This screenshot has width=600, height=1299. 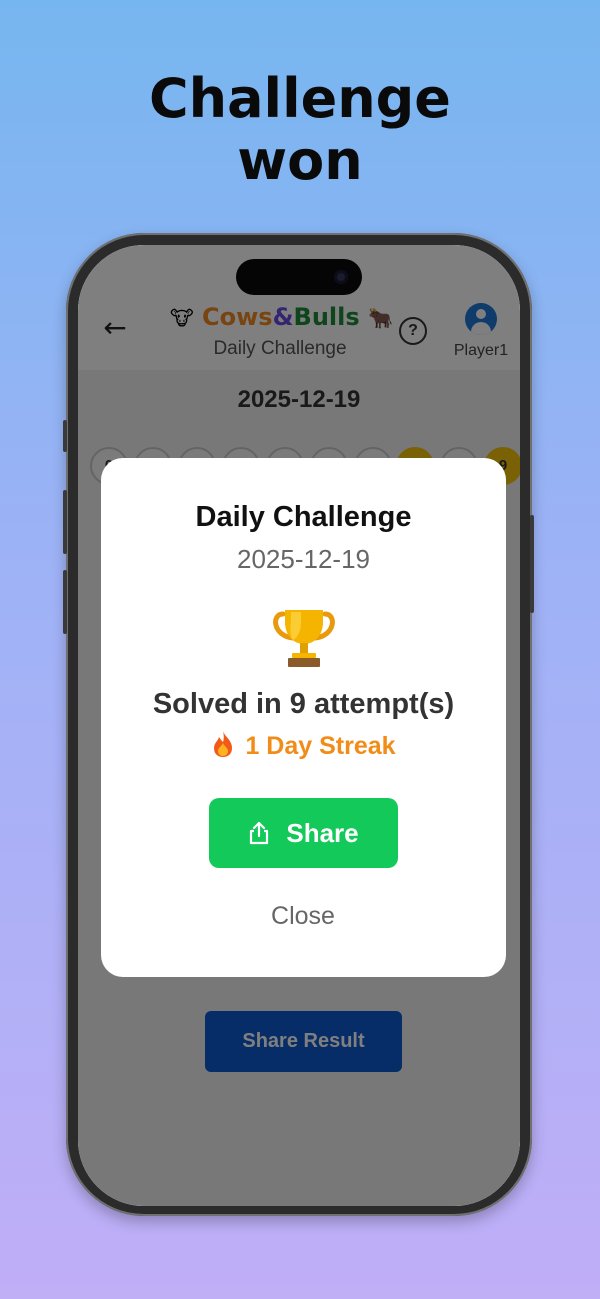 I want to click on flame-icon, so click(x=223, y=744).